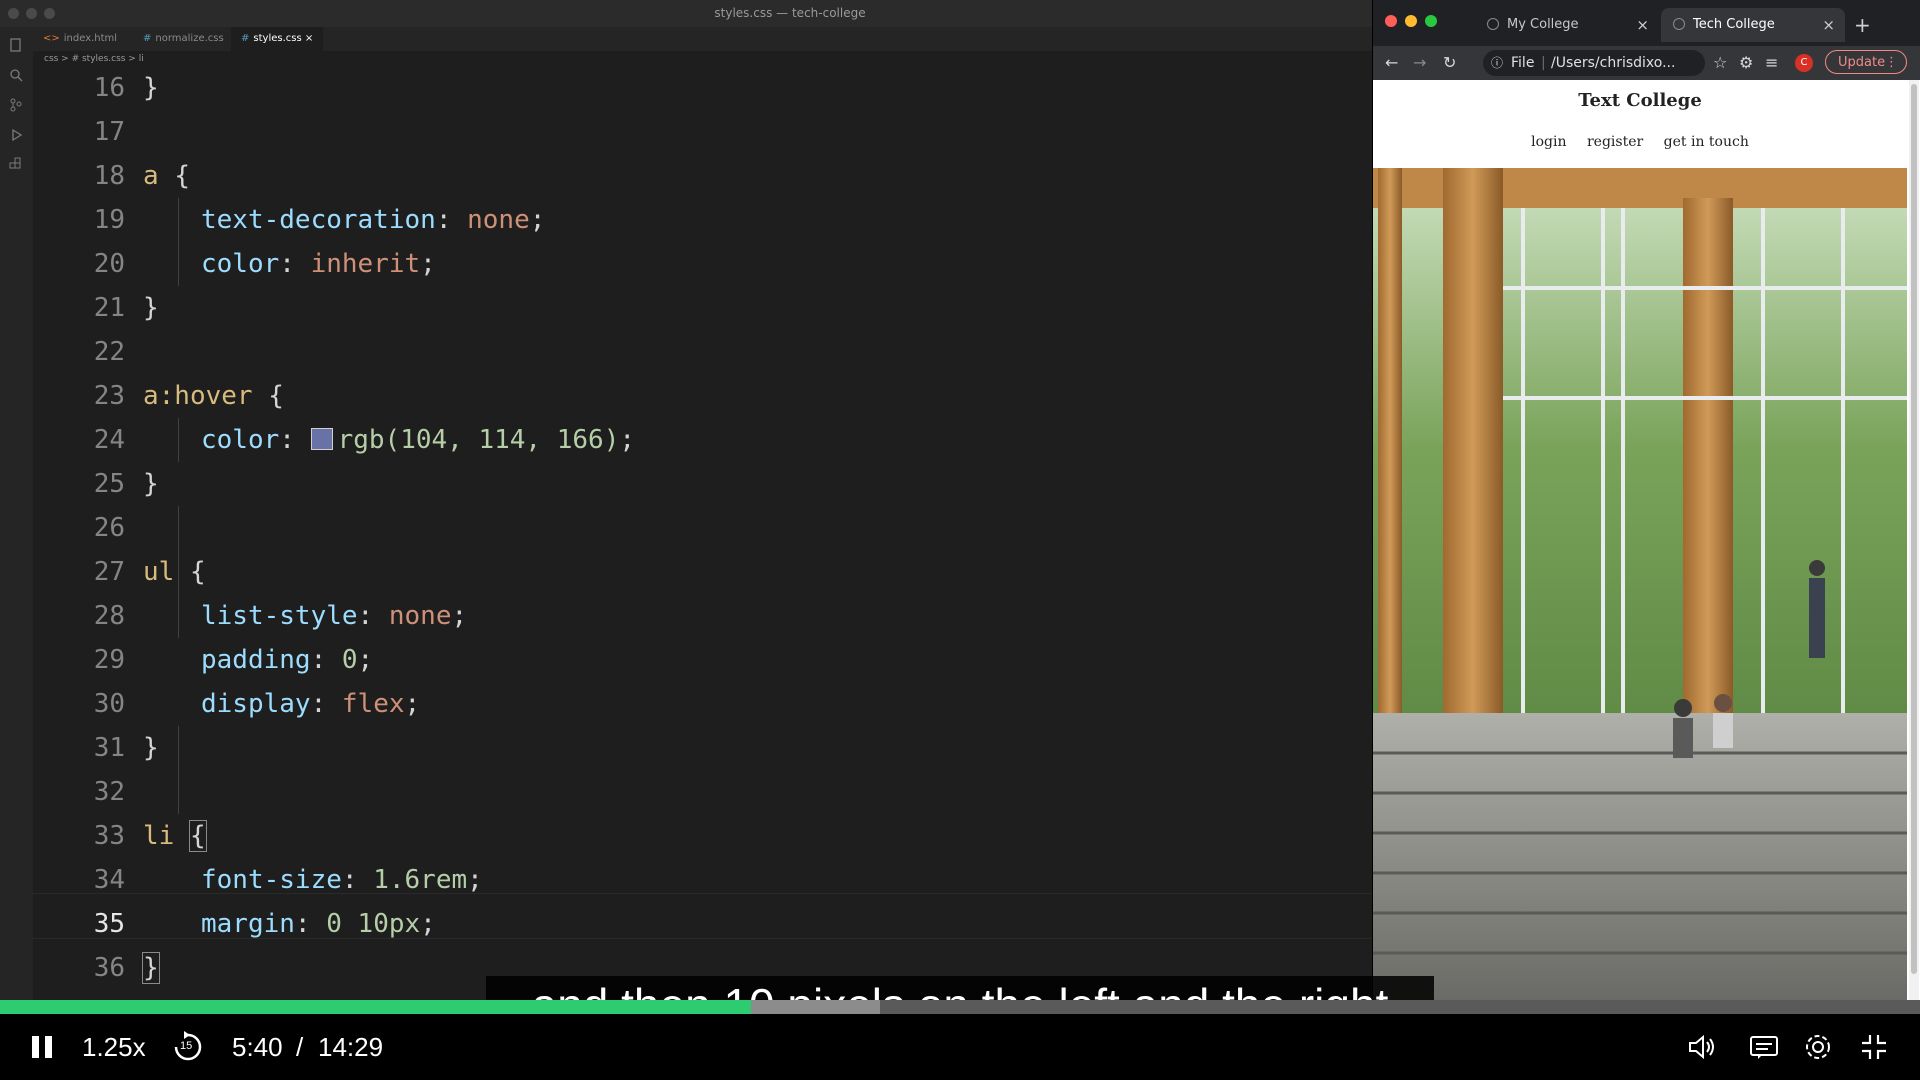 The width and height of the screenshot is (1920, 1080). What do you see at coordinates (94, 59) in the screenshot?
I see `breadcrumb: css > # styles.css > li` at bounding box center [94, 59].